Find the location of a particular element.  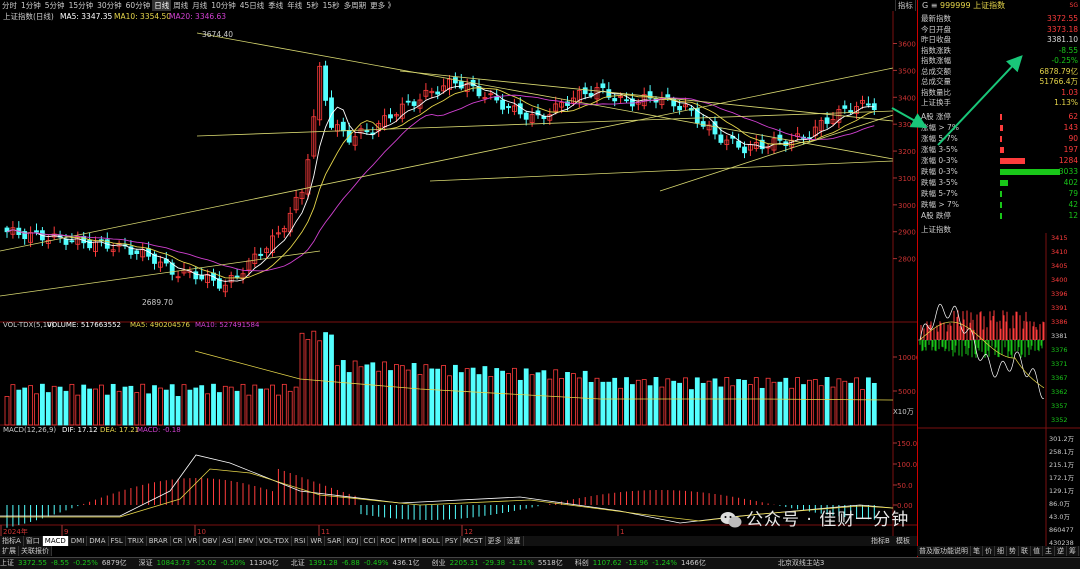

panel-tab-1: 笔 is located at coordinates (977, 551).